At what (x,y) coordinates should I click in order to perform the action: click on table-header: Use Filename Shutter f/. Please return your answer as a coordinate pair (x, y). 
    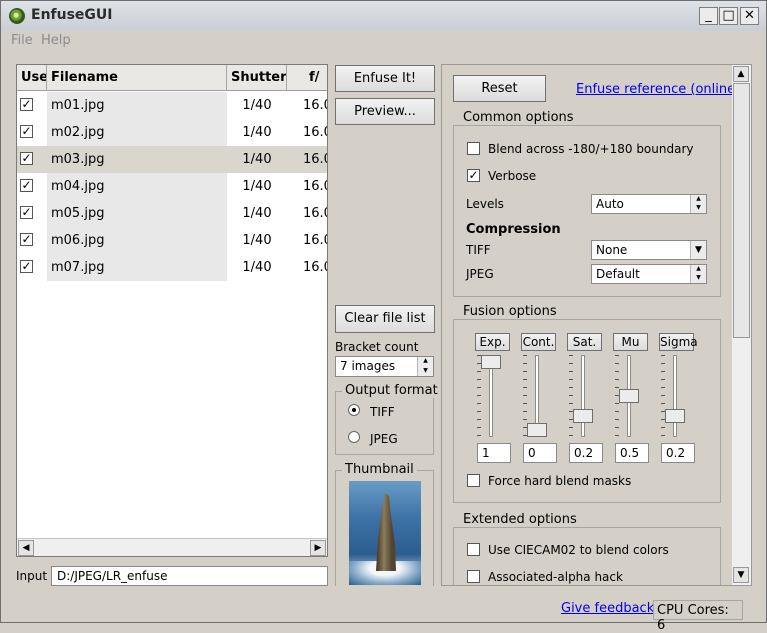
    Looking at the image, I should click on (172, 78).